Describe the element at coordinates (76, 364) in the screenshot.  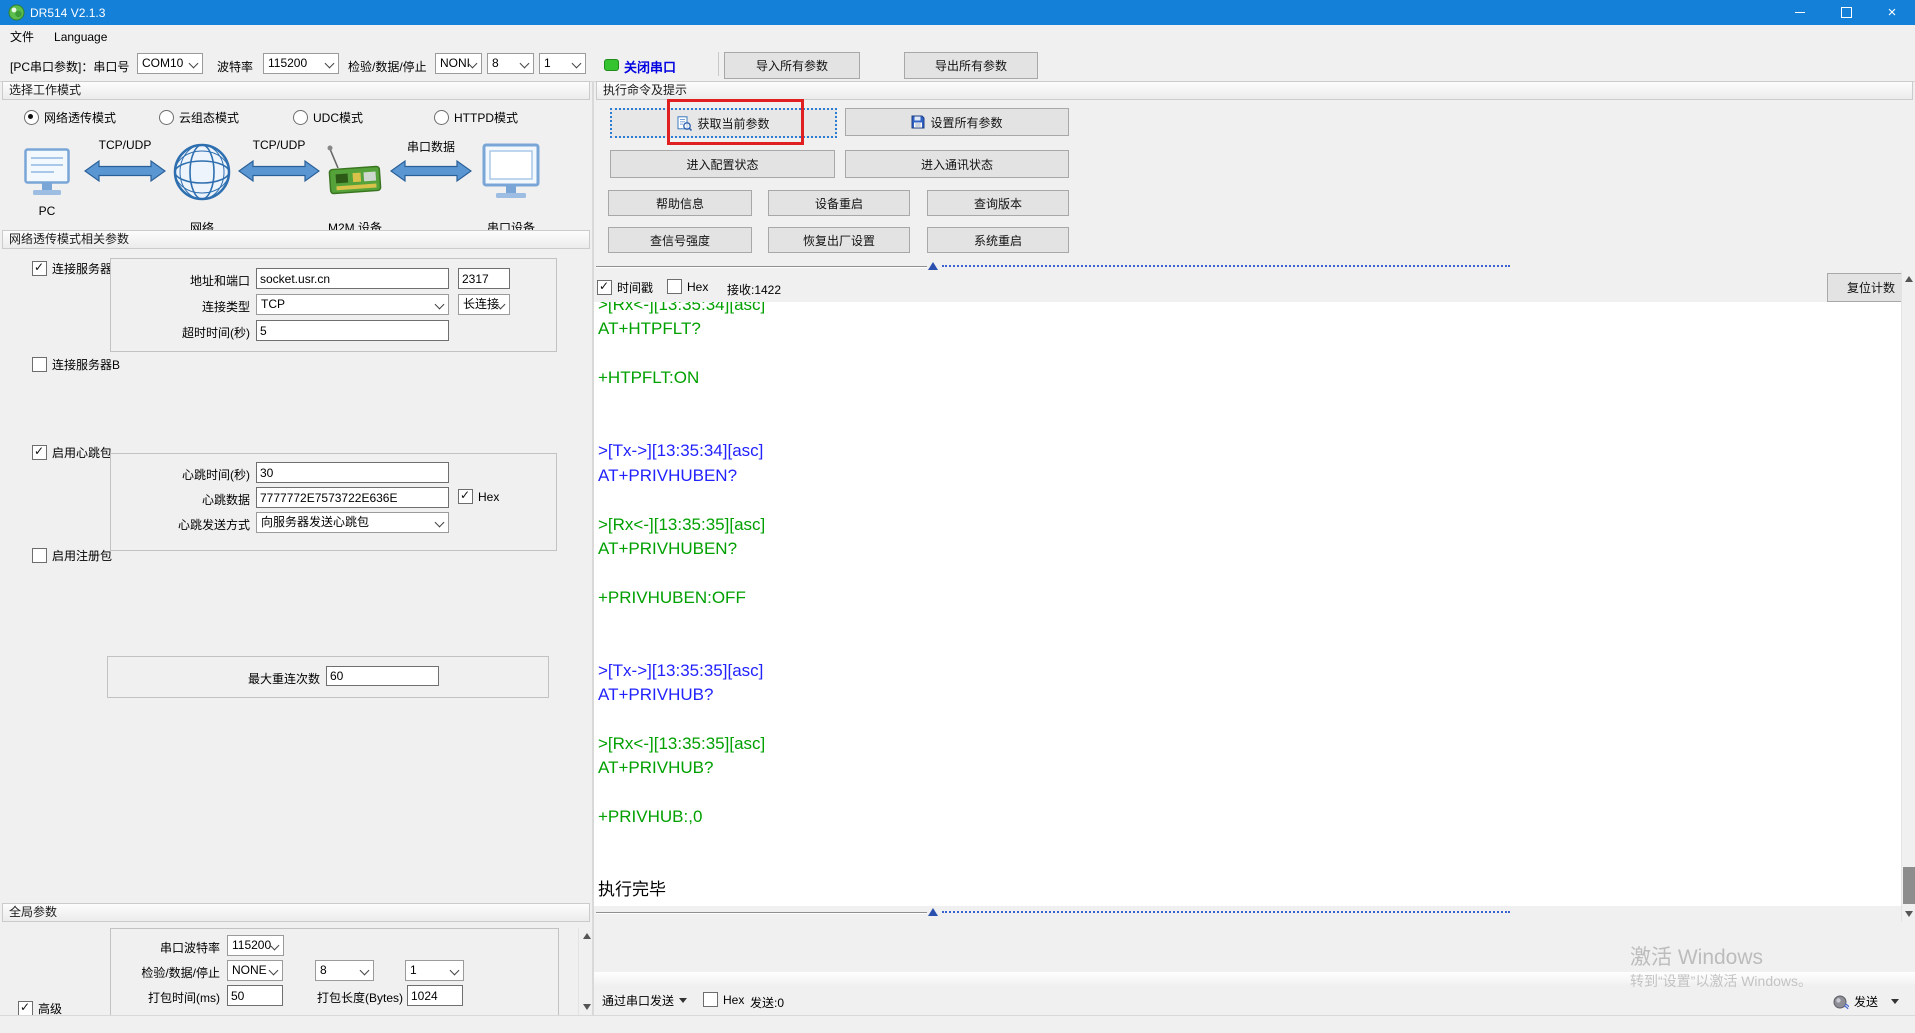
I see `server-b-checkbox: 连接服务器B` at that location.